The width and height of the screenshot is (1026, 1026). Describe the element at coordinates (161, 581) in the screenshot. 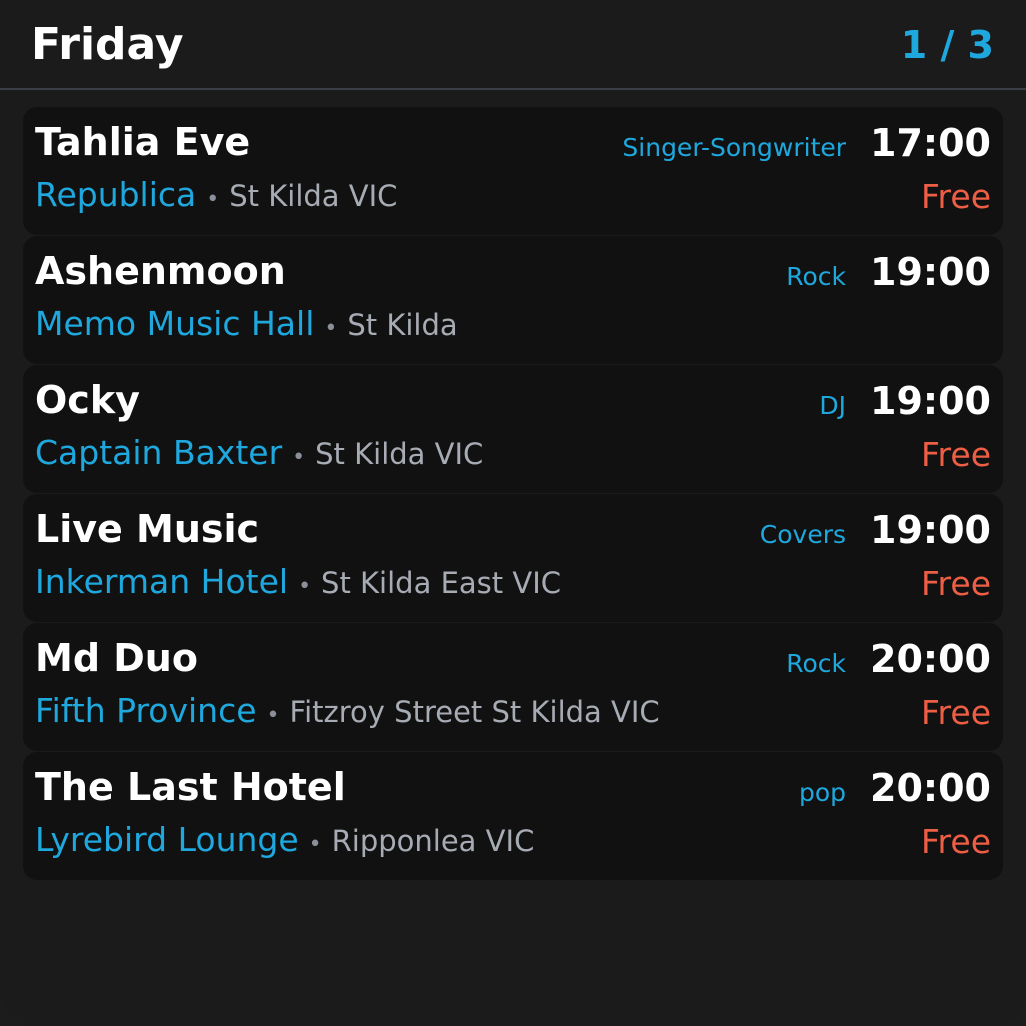

I see `venue-name: Inkerman Hotel` at that location.